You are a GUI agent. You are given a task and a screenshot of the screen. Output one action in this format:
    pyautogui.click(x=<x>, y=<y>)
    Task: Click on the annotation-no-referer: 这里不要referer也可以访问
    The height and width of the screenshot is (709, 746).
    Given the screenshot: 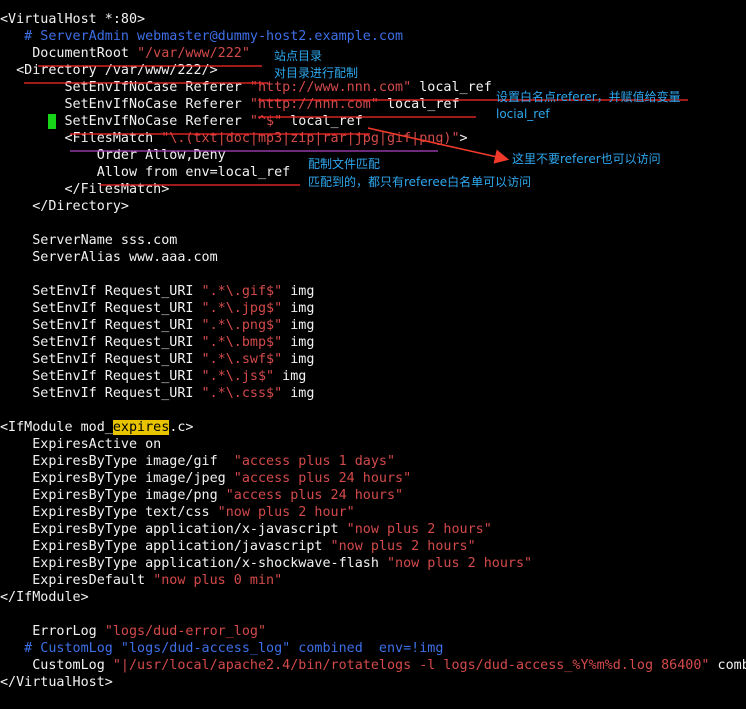 What is the action you would take?
    pyautogui.click(x=586, y=159)
    